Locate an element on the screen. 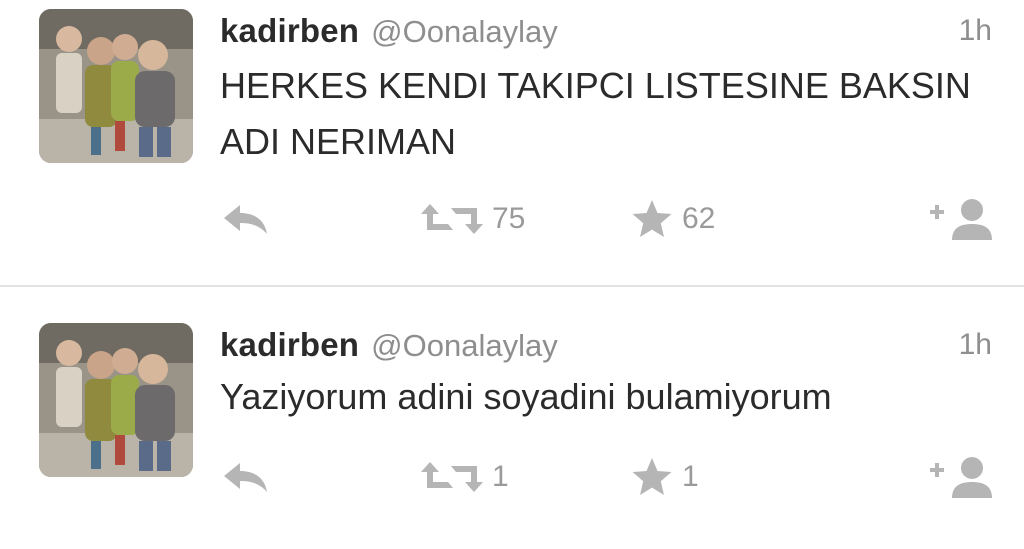 The height and width of the screenshot is (549, 1024). retweet-button: 75 is located at coordinates (472, 219).